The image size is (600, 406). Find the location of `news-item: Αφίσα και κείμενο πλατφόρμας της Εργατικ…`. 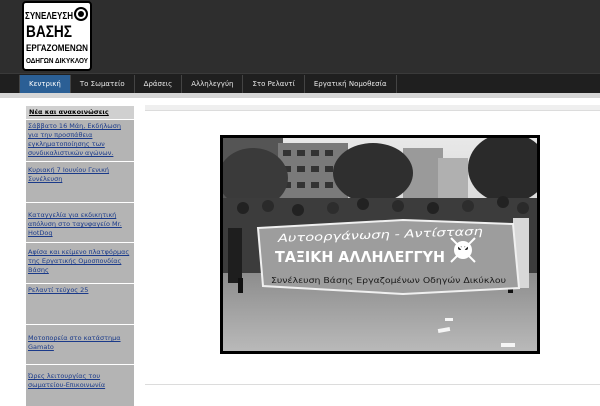

news-item: Αφίσα και κείμενο πλατφόρμας της Εργατικ… is located at coordinates (80, 262).